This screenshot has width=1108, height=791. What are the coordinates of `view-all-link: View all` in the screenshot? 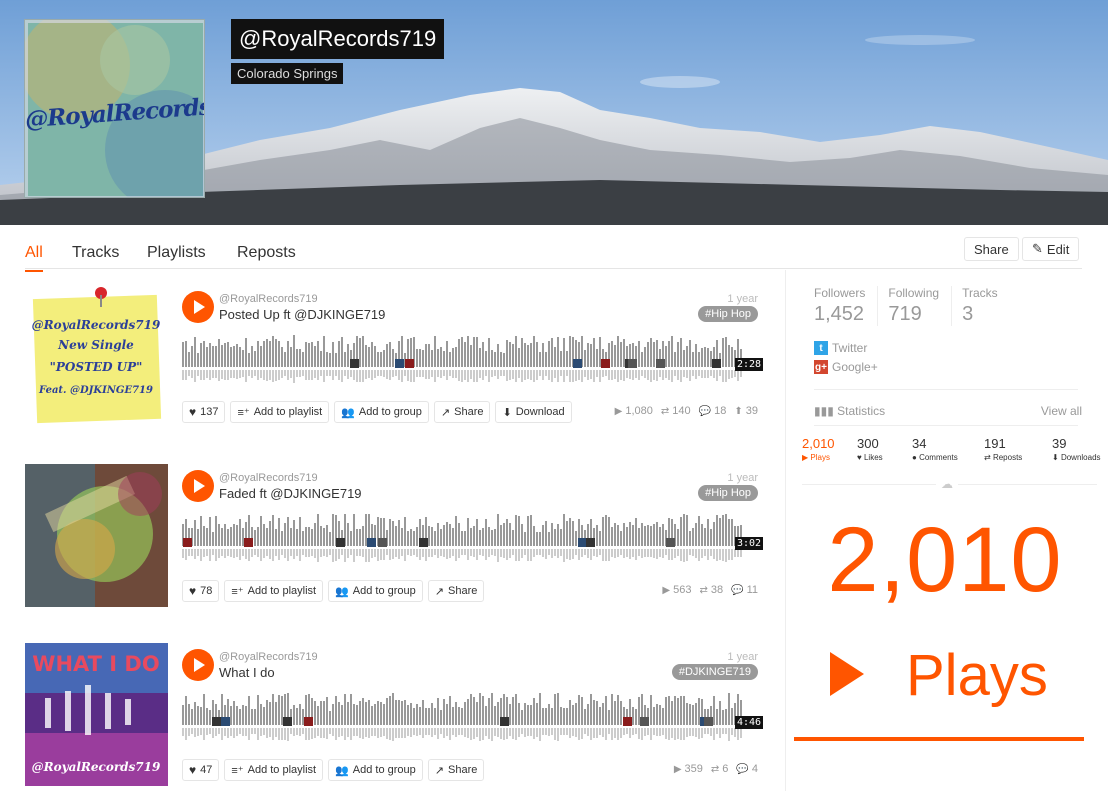 It's located at (1061, 411).